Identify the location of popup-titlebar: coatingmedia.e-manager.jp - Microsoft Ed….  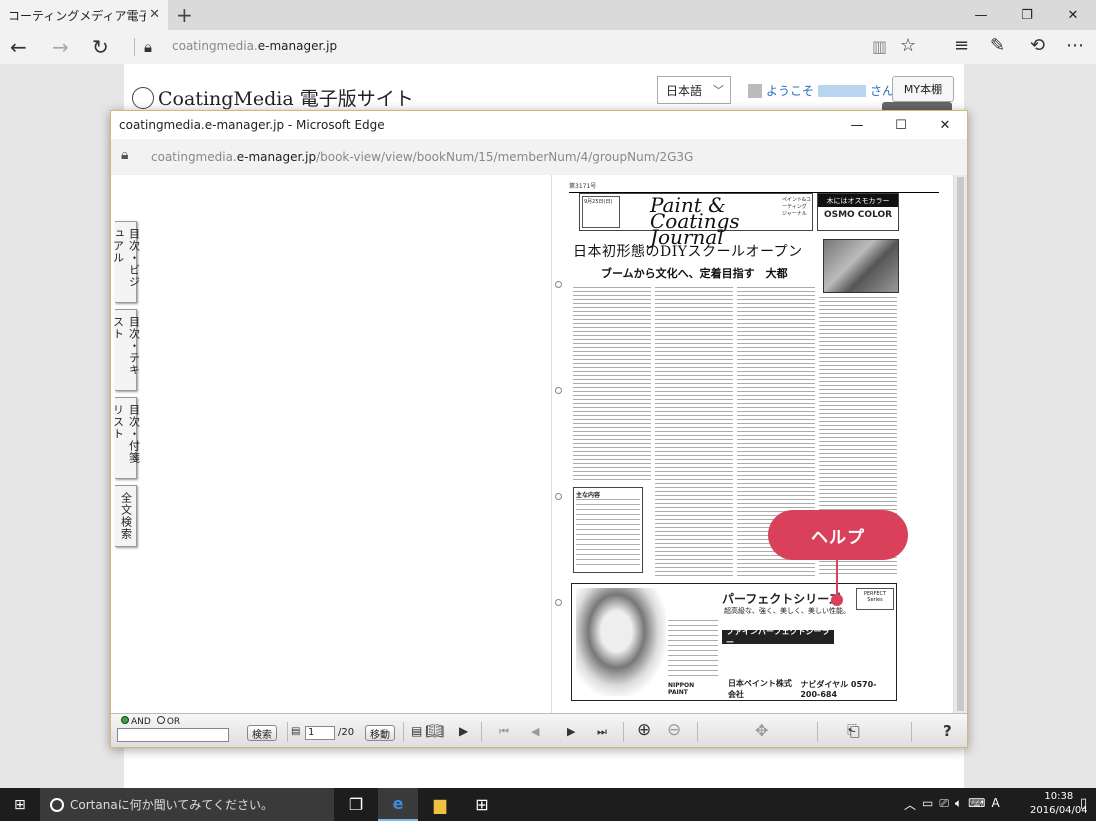
(539, 125).